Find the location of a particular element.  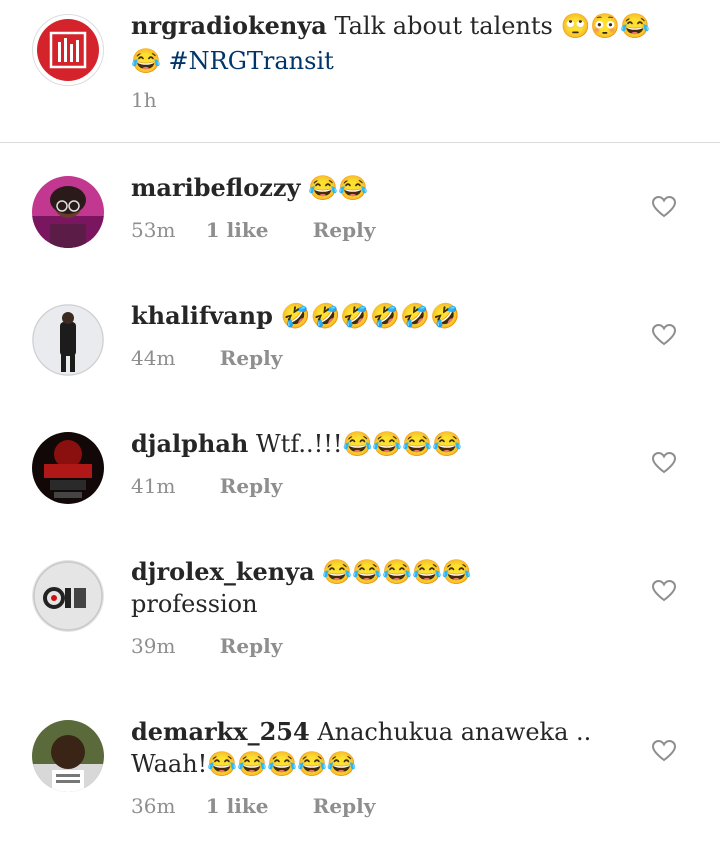

caption-timestamp: 1h is located at coordinates (144, 100).